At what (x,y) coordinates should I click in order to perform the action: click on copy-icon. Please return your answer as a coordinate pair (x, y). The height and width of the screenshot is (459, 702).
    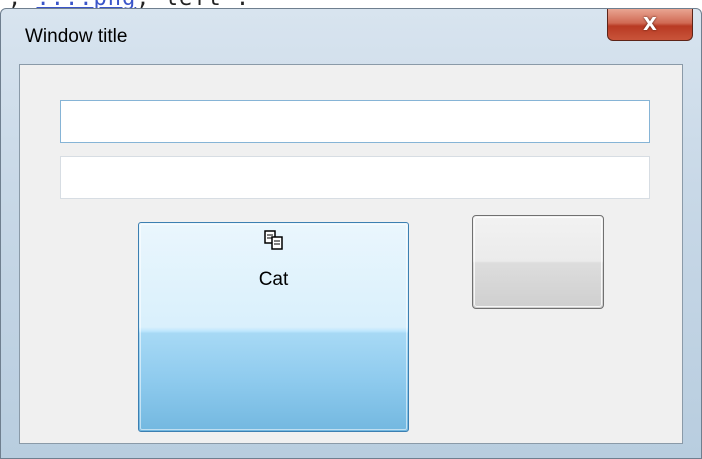
    Looking at the image, I should click on (273, 243).